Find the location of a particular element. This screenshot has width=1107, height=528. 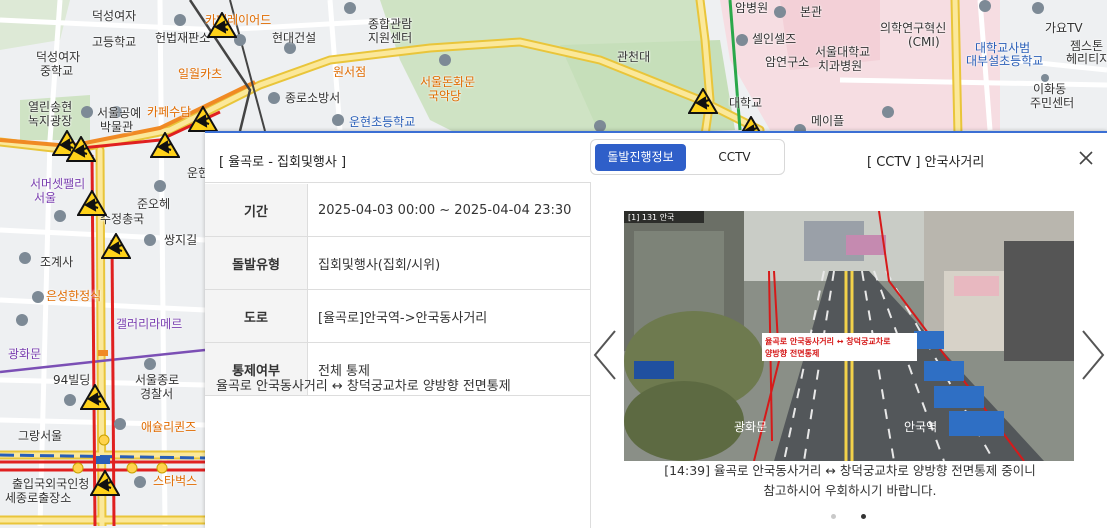

carousel-dot-active is located at coordinates (863, 516).